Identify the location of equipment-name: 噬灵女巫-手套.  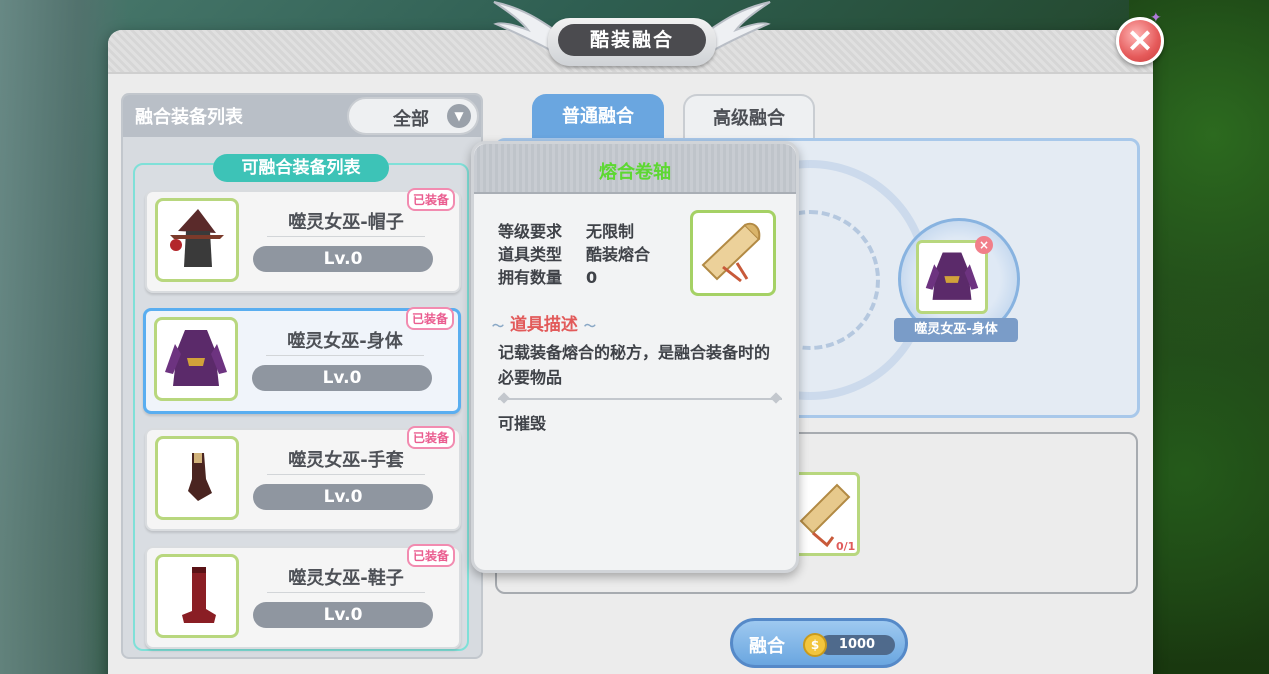
(346, 460).